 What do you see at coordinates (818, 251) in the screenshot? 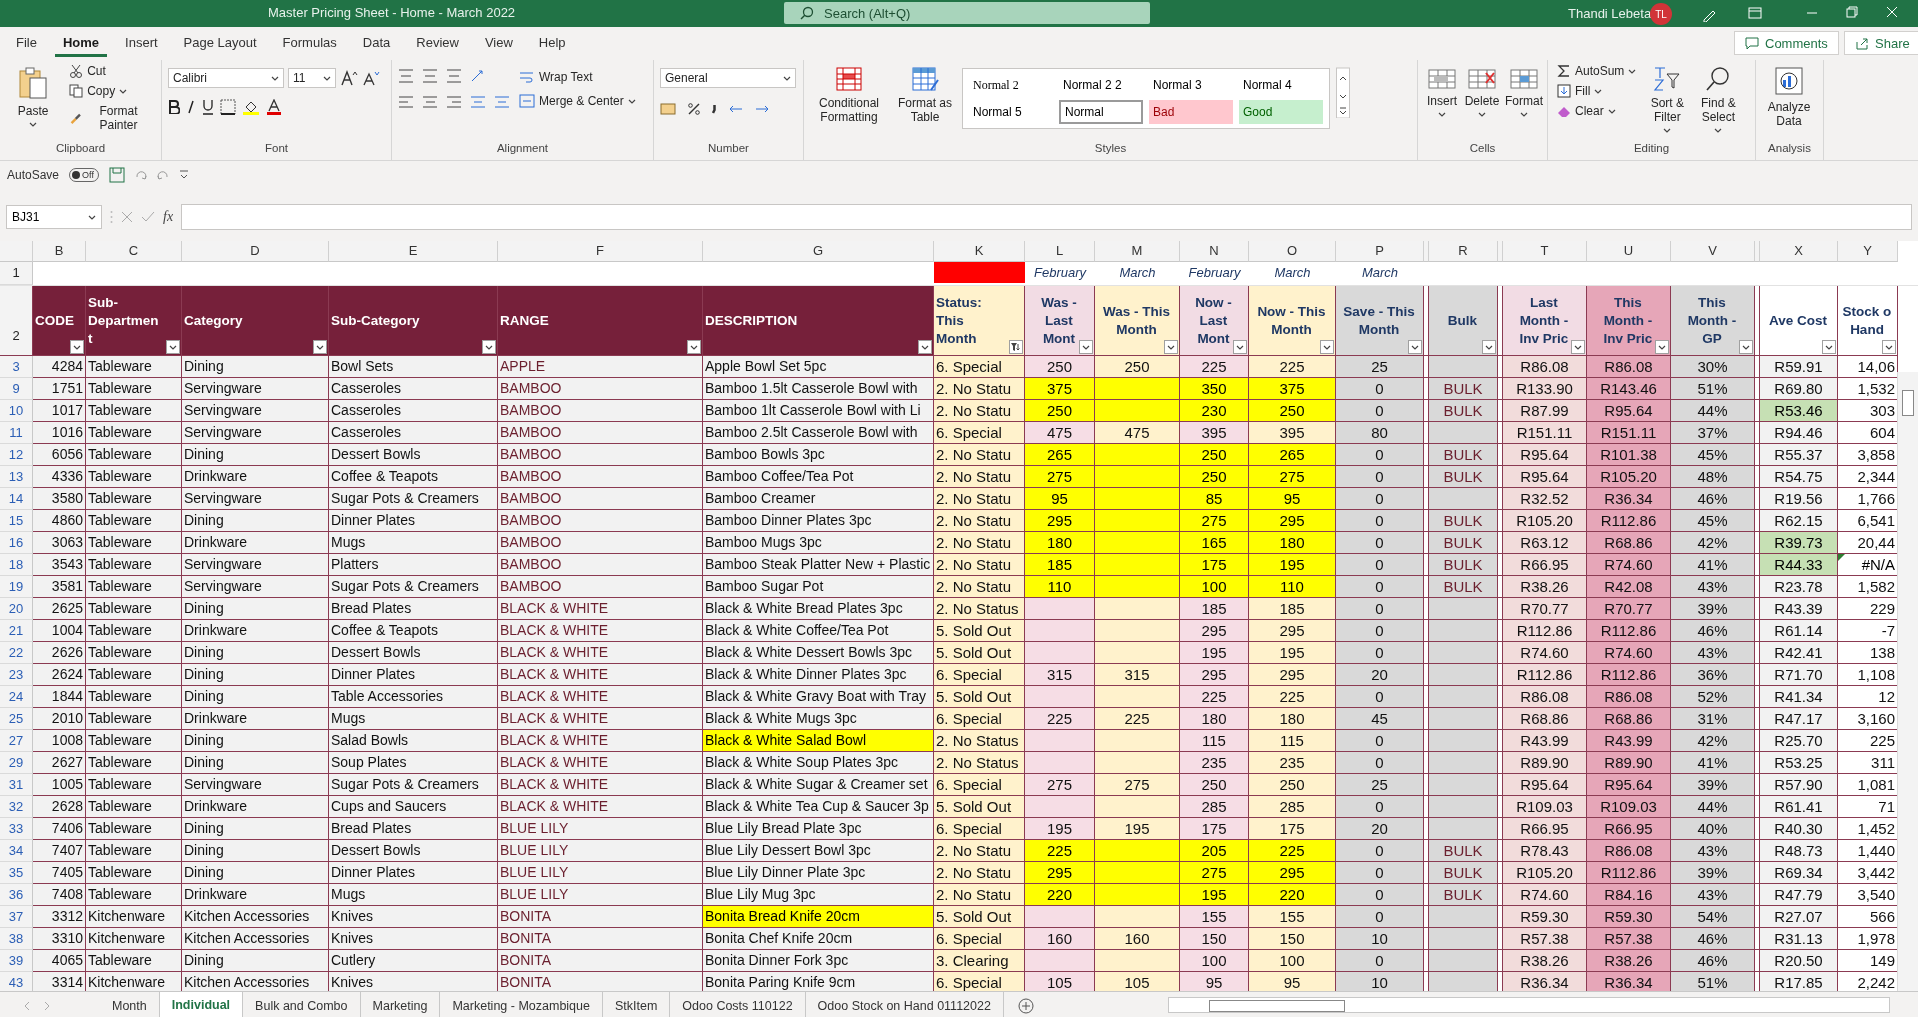
I see `column-header: G` at bounding box center [818, 251].